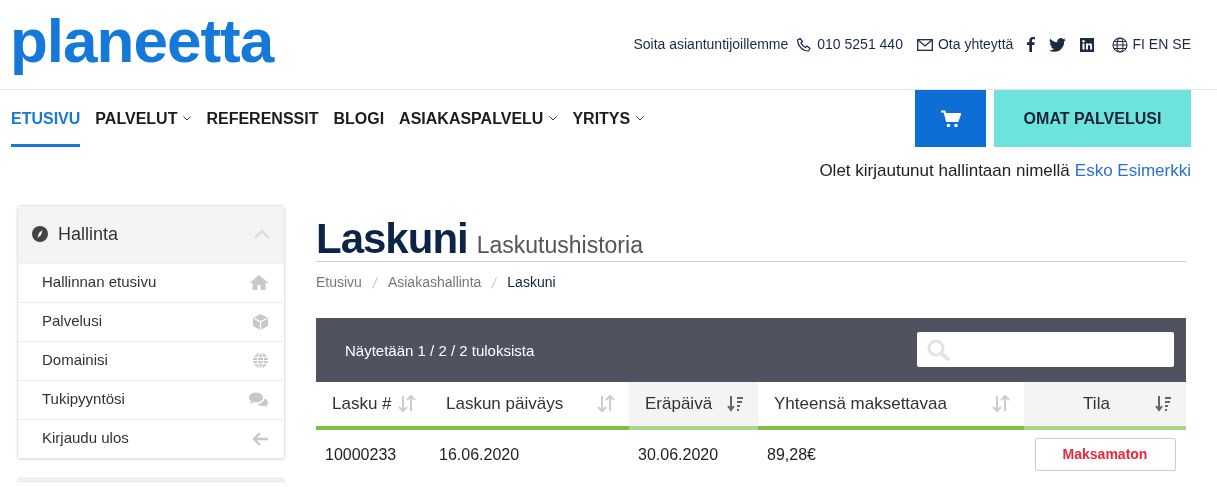 The height and width of the screenshot is (487, 1217). I want to click on sidebar-item: Palvelusi, so click(151, 321).